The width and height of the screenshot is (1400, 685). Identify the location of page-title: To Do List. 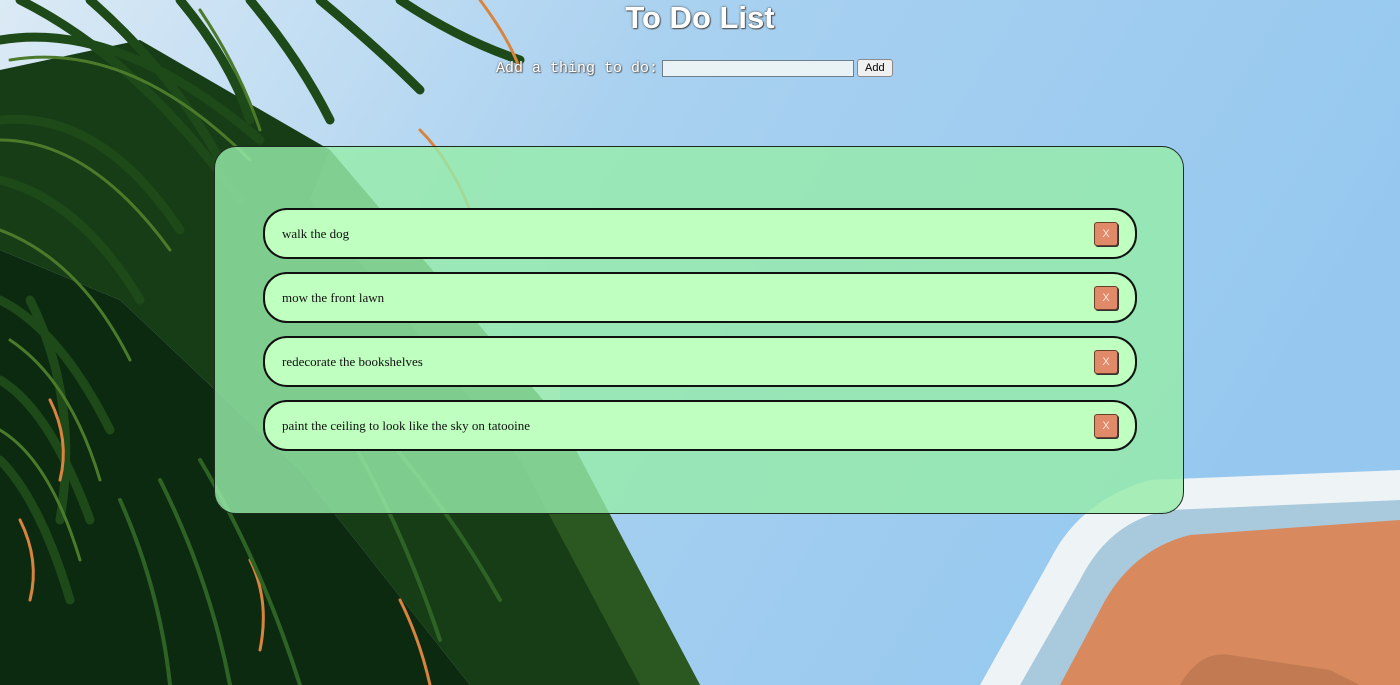
(700, 17).